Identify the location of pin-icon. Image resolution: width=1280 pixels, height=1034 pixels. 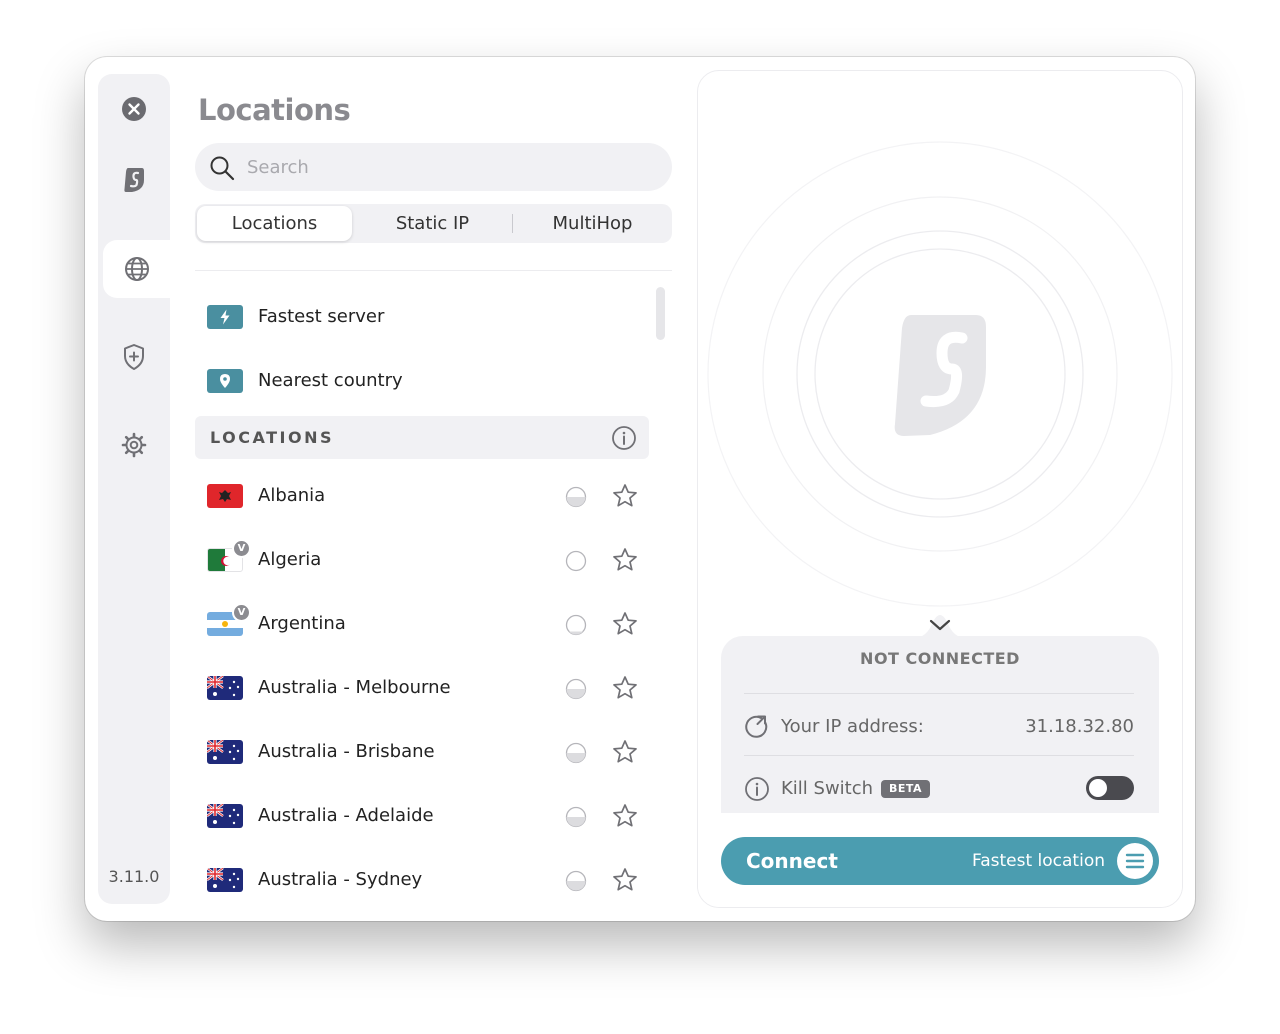
(225, 381).